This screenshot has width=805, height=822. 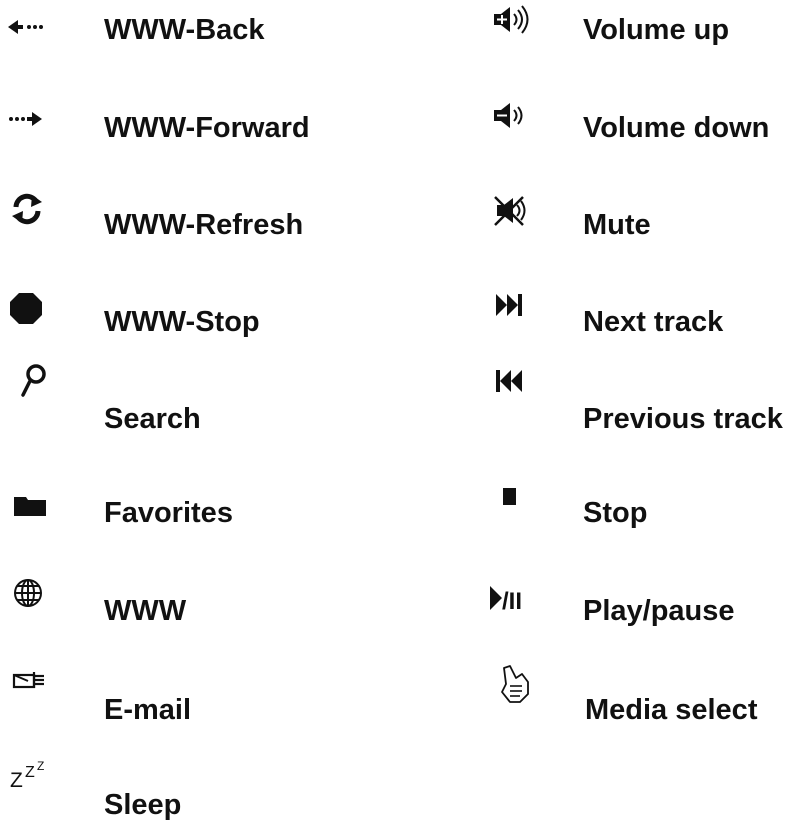 What do you see at coordinates (656, 30) in the screenshot?
I see `volume-up-label: Volume up` at bounding box center [656, 30].